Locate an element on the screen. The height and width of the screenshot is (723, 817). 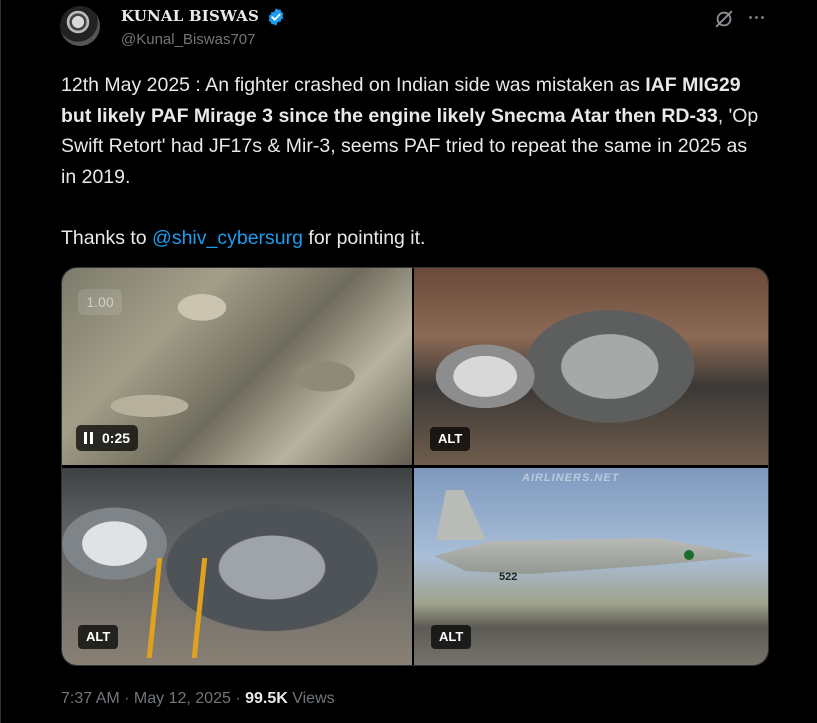
image-watermark: AIRLINERS.NET is located at coordinates (571, 478).